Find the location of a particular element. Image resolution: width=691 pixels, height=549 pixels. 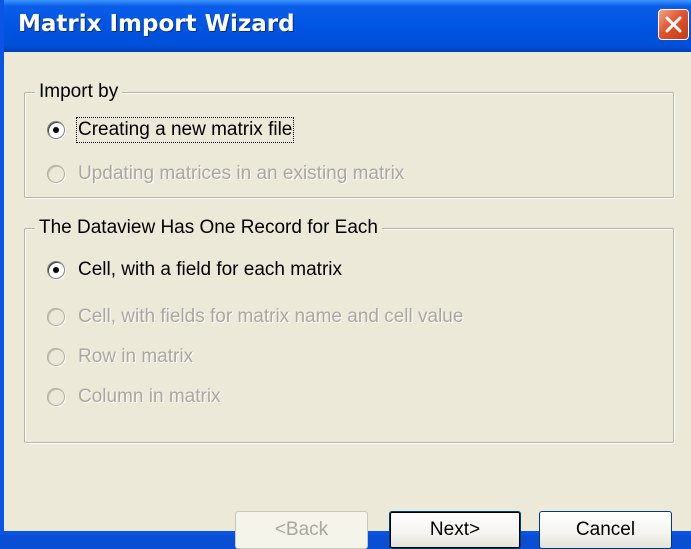

close-button is located at coordinates (673, 24).